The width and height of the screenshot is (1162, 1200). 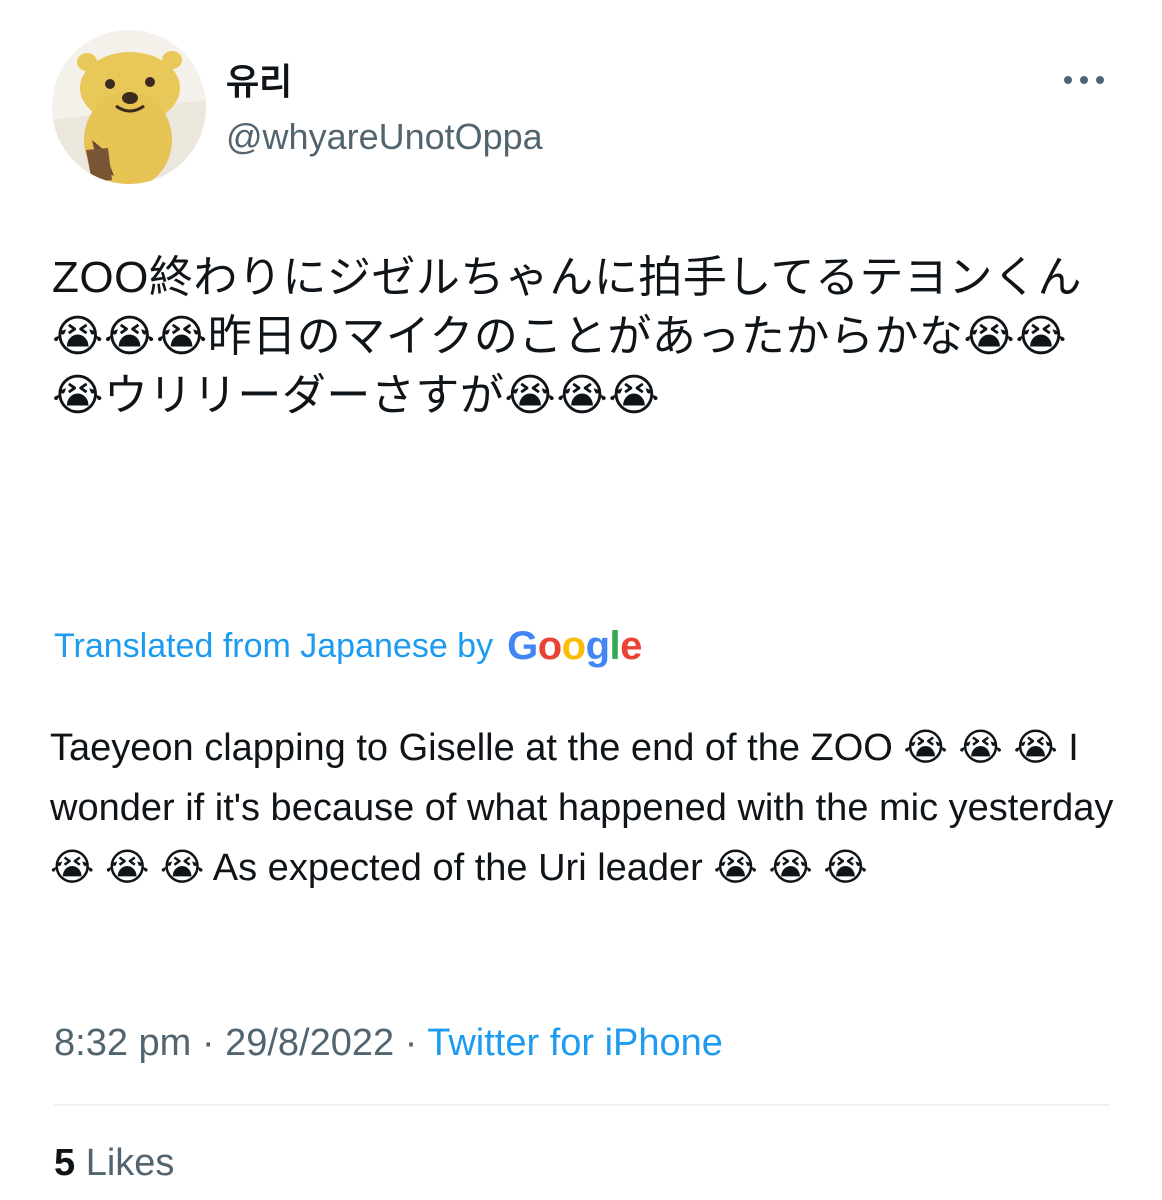 I want to click on more-horizontal-icon, so click(x=1084, y=80).